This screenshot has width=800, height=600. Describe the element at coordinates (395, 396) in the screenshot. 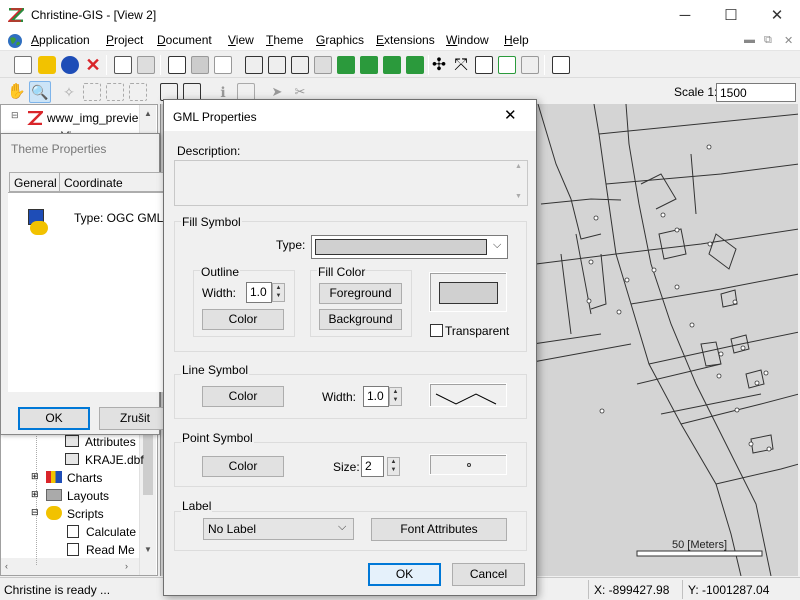

I see `line-width-stepper: ▲ ▼` at that location.